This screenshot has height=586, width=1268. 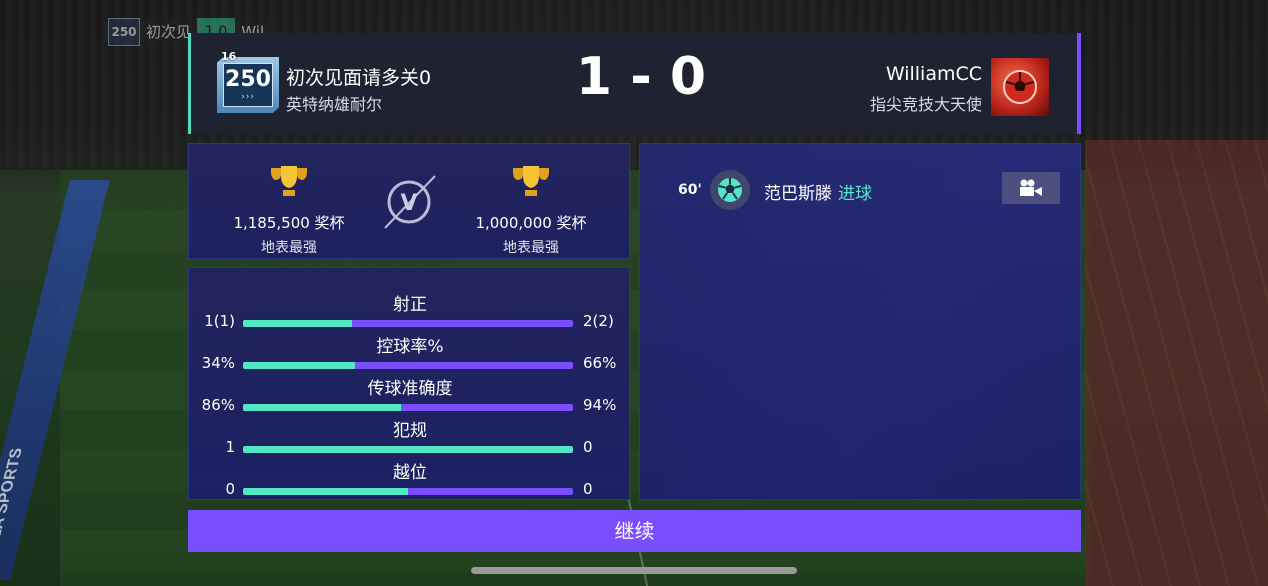 What do you see at coordinates (410, 389) in the screenshot?
I see `stat-label: 传球准确度` at bounding box center [410, 389].